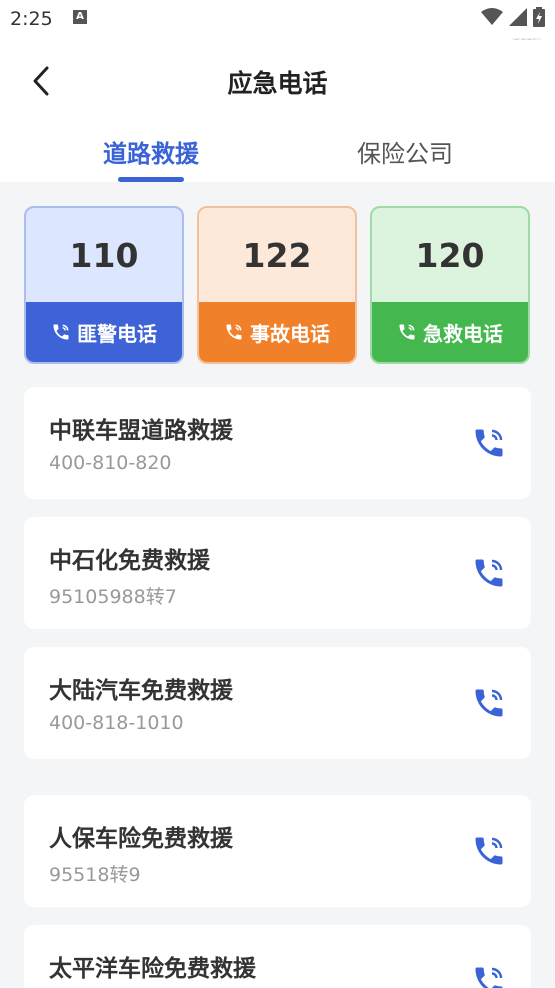 Image resolution: width=555 pixels, height=988 pixels. I want to click on hotline-label: 急救电话, so click(463, 333).